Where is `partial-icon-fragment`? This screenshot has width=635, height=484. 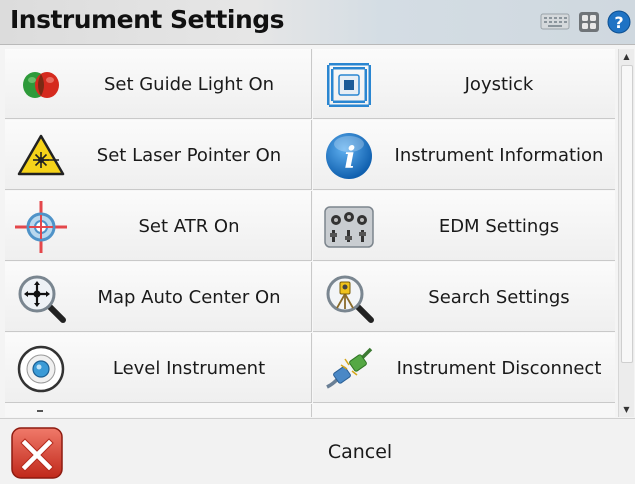 partial-icon-fragment is located at coordinates (40, 411).